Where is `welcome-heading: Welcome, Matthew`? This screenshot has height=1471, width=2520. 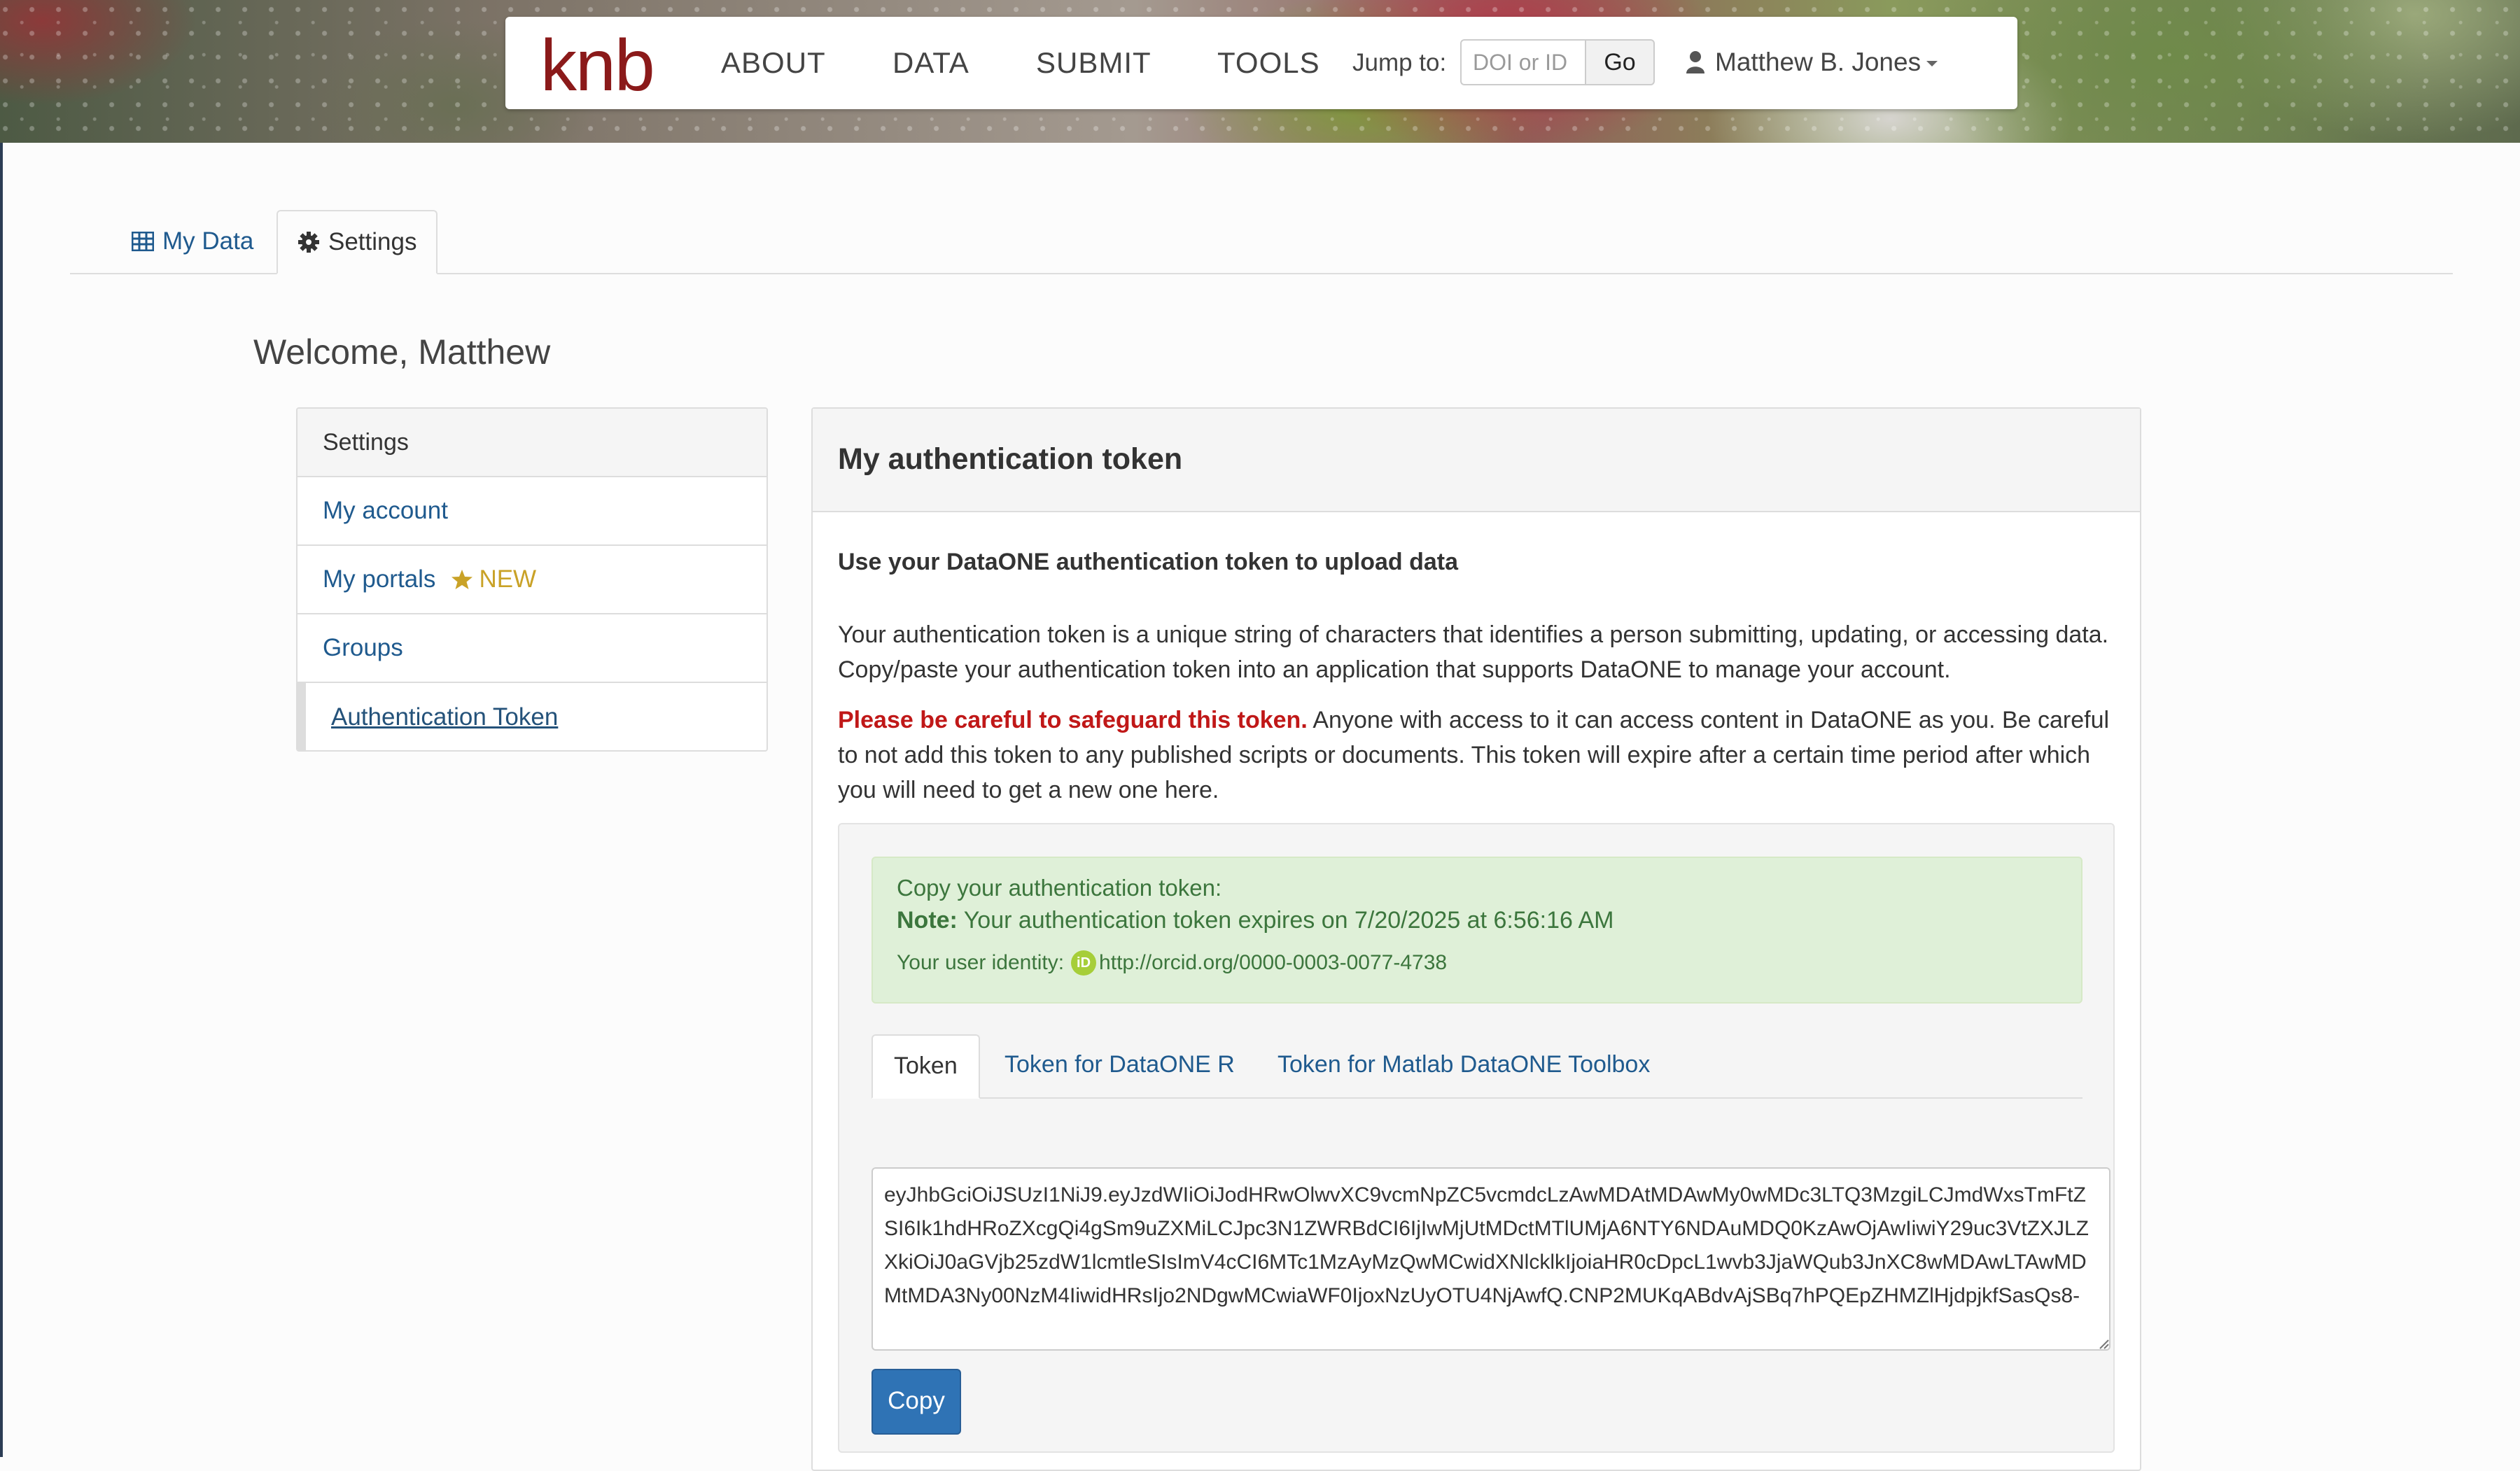
welcome-heading: Welcome, Matthew is located at coordinates (402, 352).